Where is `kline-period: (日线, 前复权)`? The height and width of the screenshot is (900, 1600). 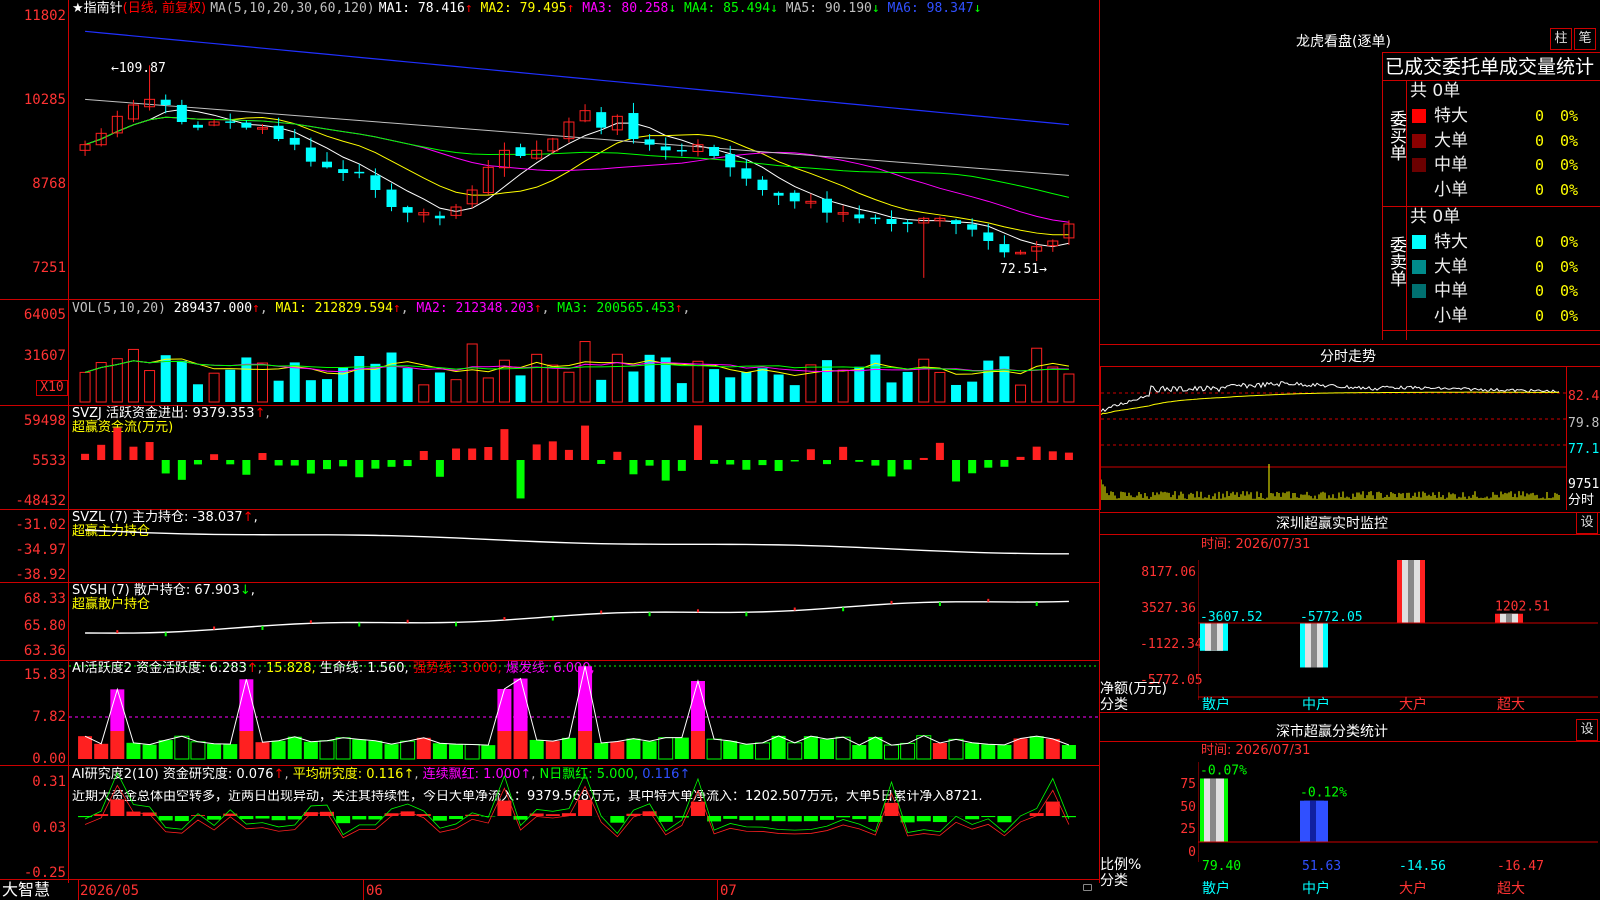
kline-period: (日线, 前复权) is located at coordinates (164, 8).